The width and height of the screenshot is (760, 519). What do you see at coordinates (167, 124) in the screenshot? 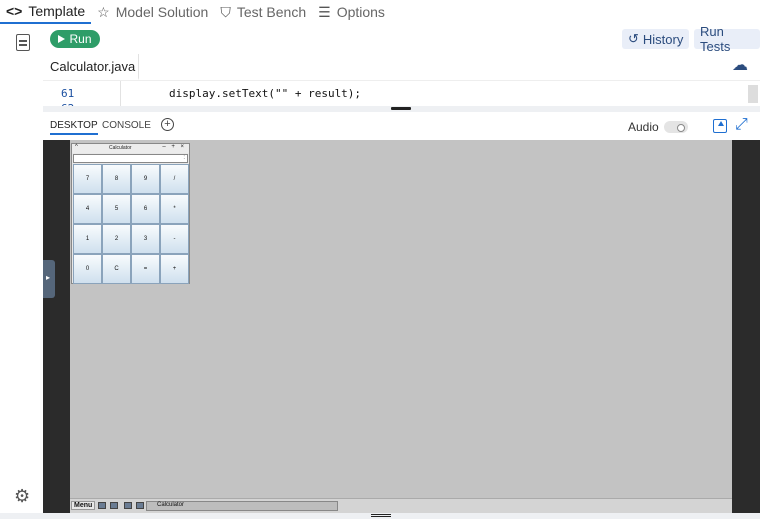
I see `add-tab-icon: +` at bounding box center [167, 124].